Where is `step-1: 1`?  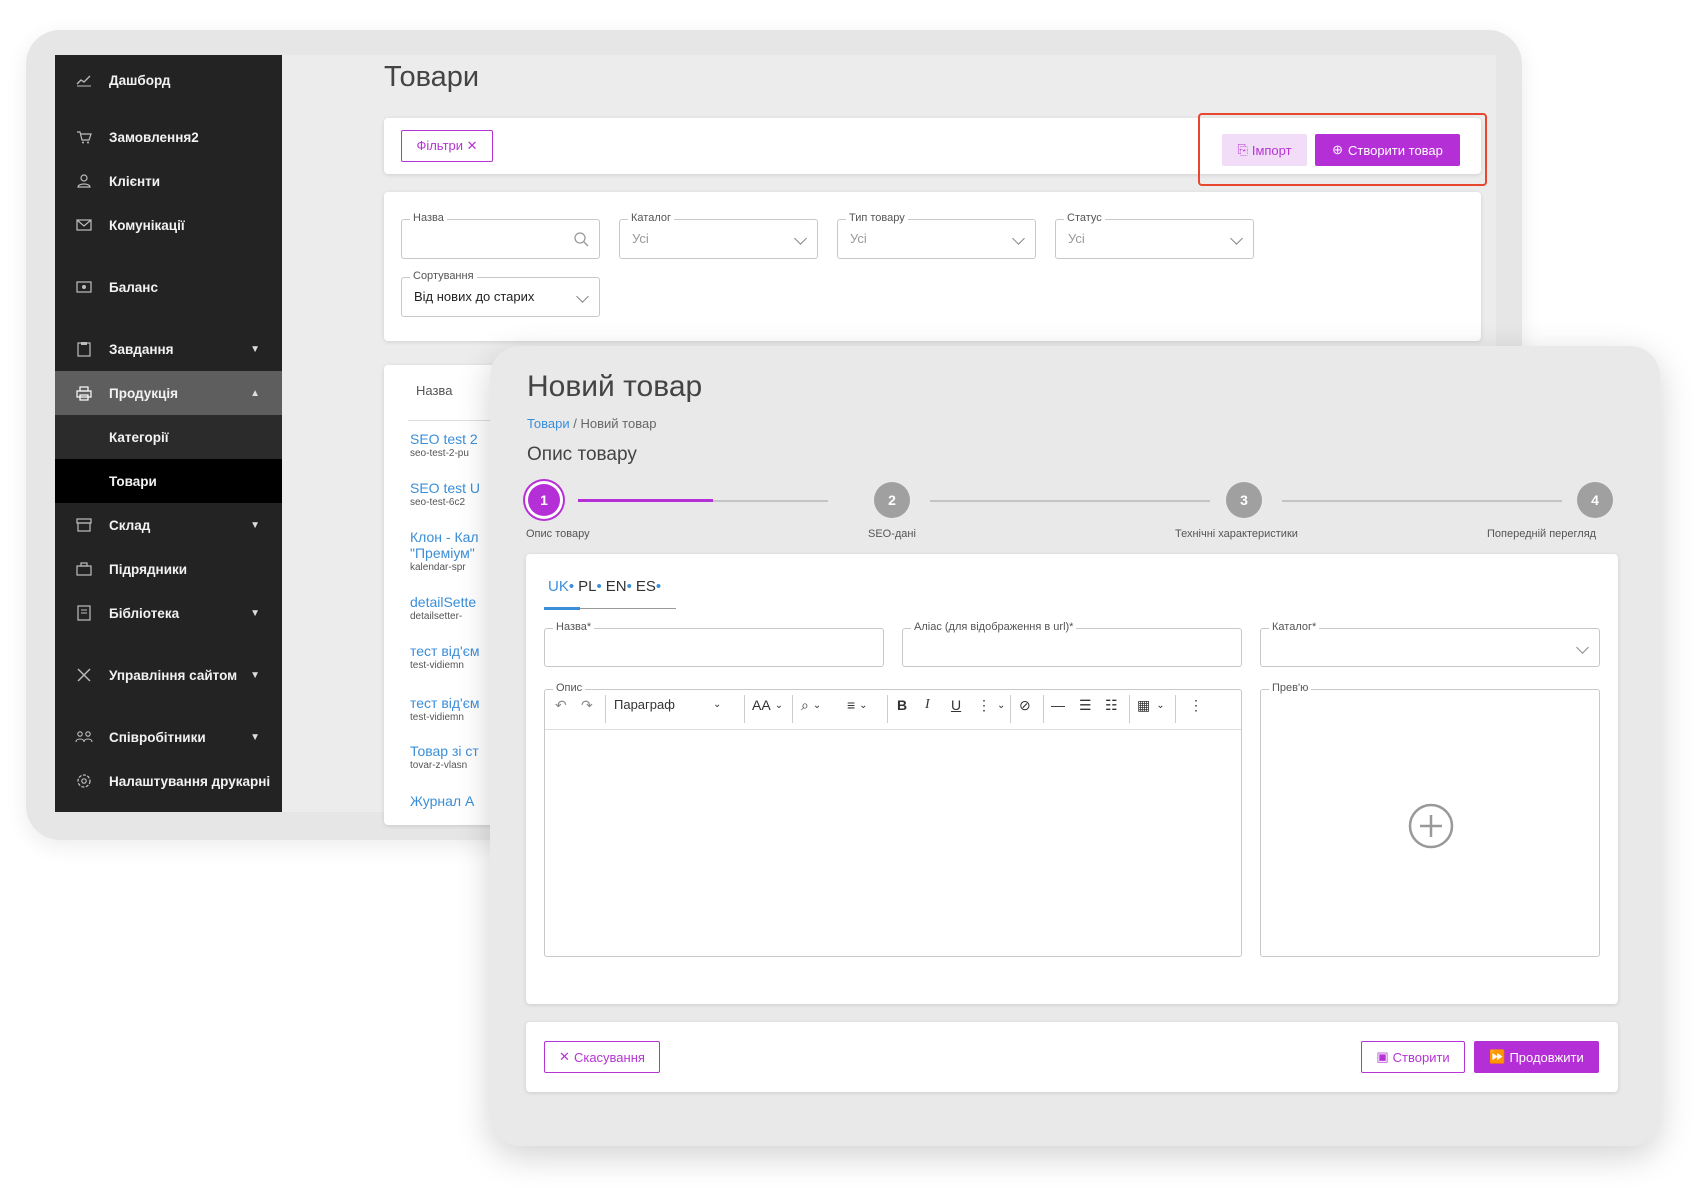 step-1: 1 is located at coordinates (544, 500).